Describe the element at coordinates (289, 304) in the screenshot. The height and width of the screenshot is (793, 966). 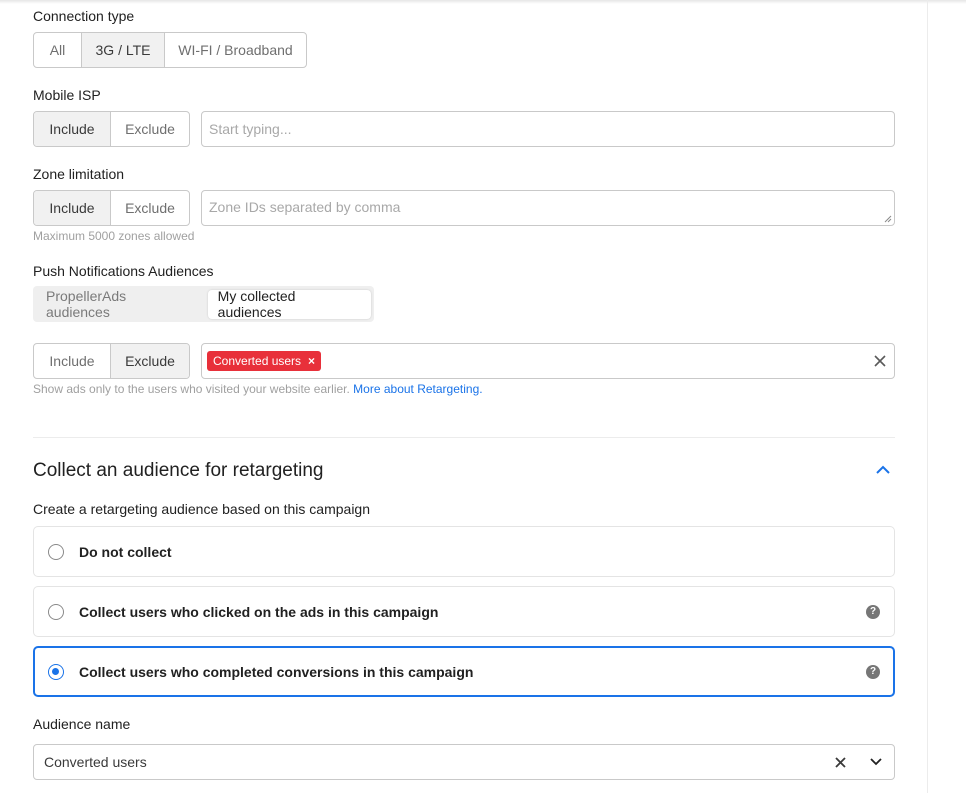
I see `tab-my-collected-audiences: My collected audiences` at that location.